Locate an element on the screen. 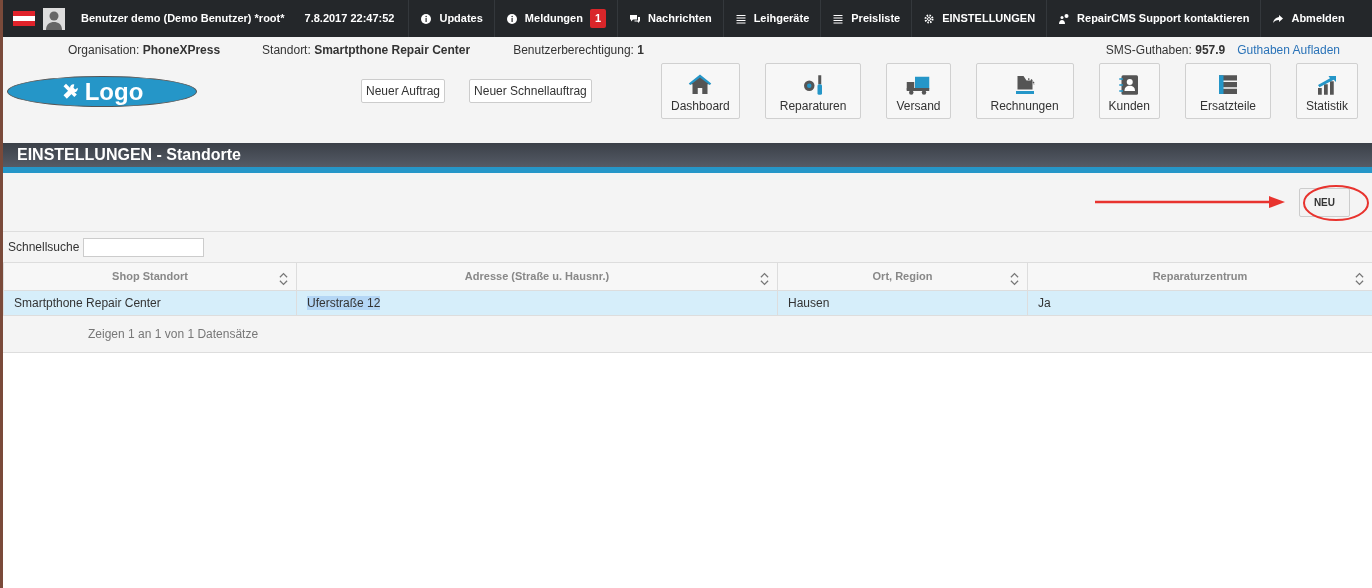 Image resolution: width=1372 pixels, height=588 pixels. module-button: Statistik is located at coordinates (1327, 91).